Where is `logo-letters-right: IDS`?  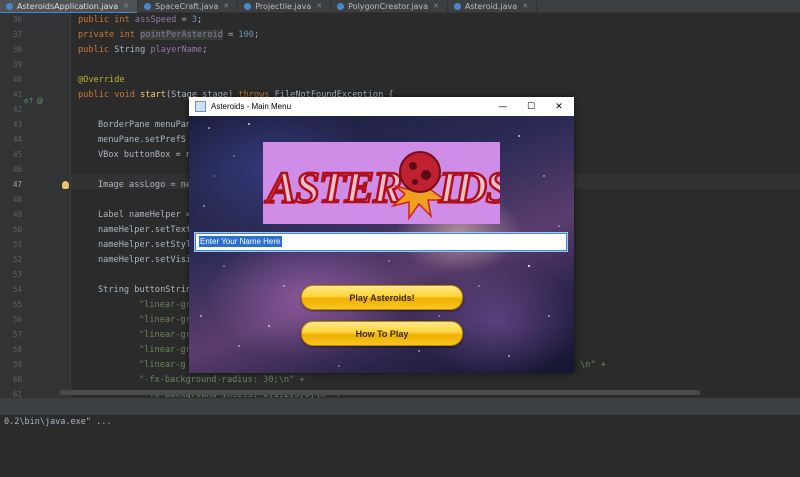
logo-letters-right: IDS is located at coordinates (469, 187).